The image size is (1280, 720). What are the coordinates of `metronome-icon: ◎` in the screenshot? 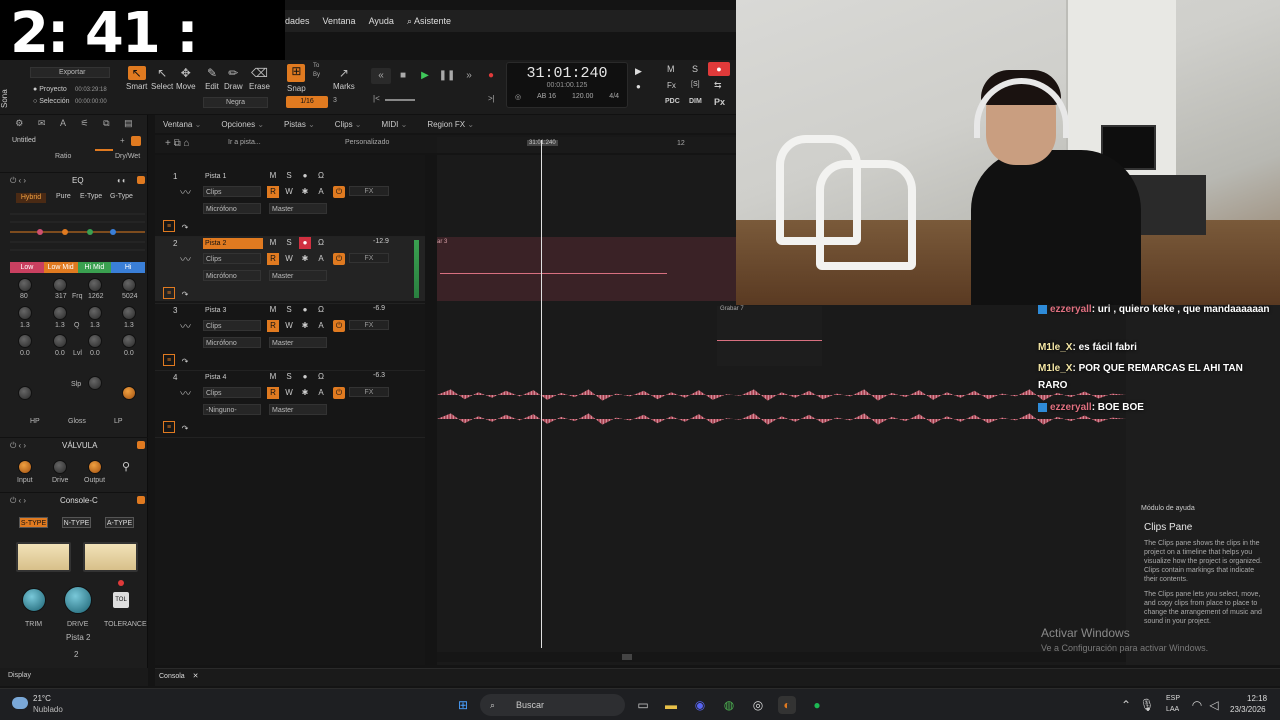 It's located at (518, 97).